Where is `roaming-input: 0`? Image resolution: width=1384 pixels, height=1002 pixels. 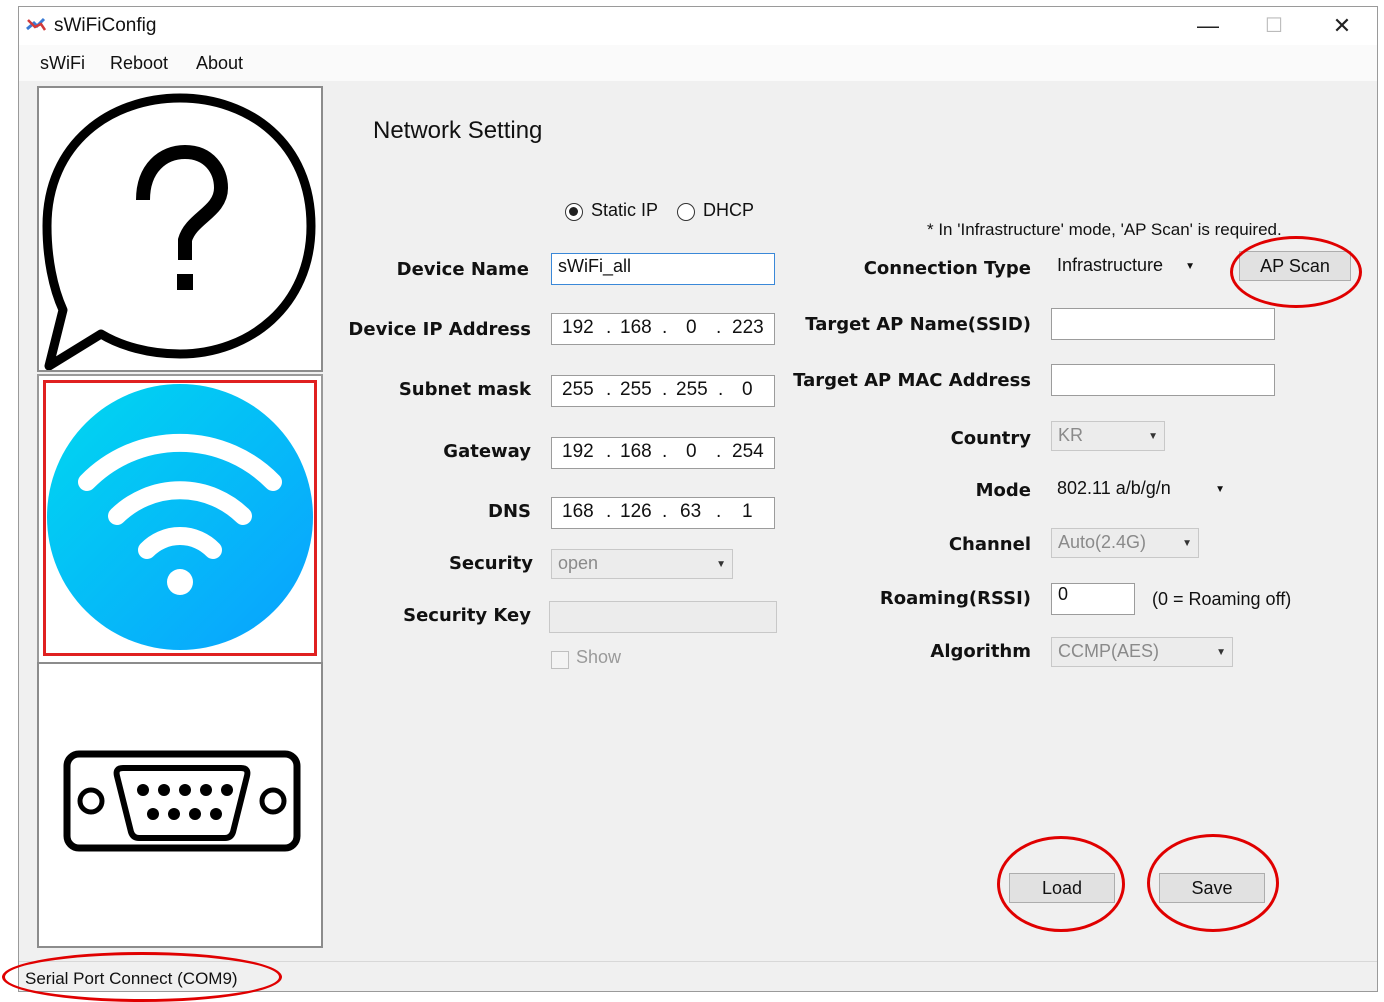
roaming-input: 0 is located at coordinates (1093, 599).